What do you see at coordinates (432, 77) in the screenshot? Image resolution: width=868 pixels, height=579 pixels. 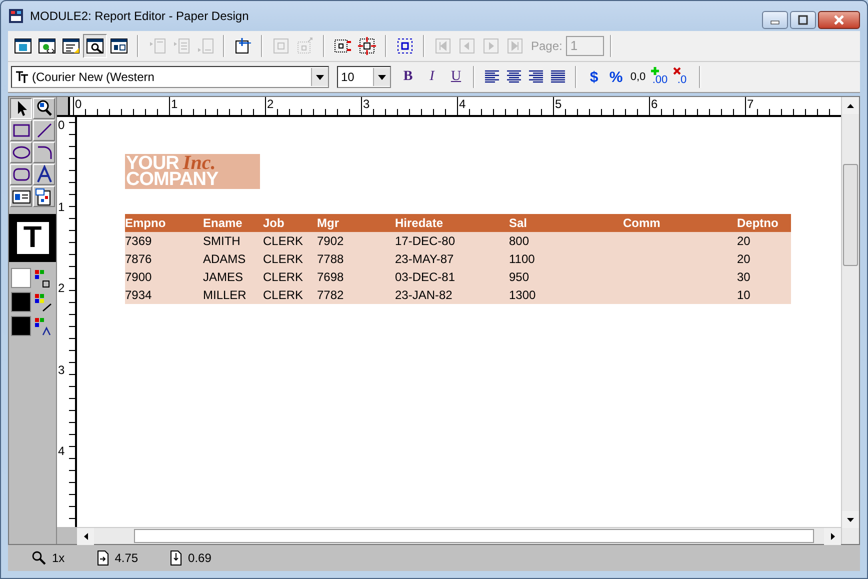 I see `italic-button: I` at bounding box center [432, 77].